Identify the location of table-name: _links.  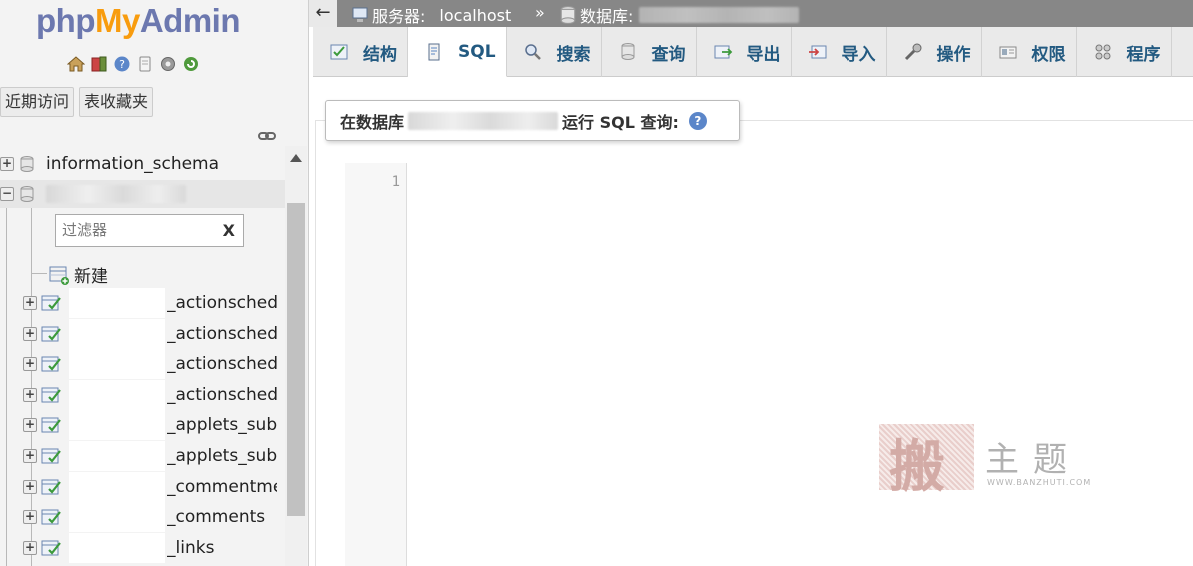
(222, 548).